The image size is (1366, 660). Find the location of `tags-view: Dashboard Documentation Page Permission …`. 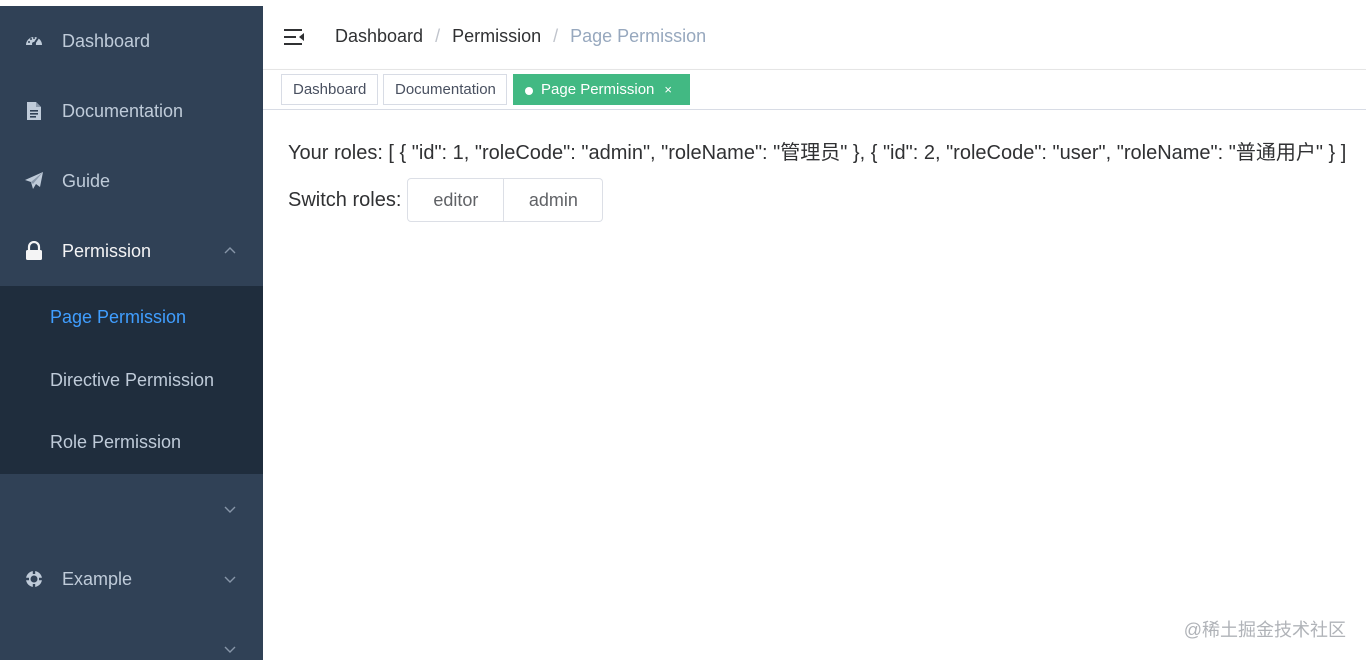

tags-view: Dashboard Documentation Page Permission … is located at coordinates (814, 90).